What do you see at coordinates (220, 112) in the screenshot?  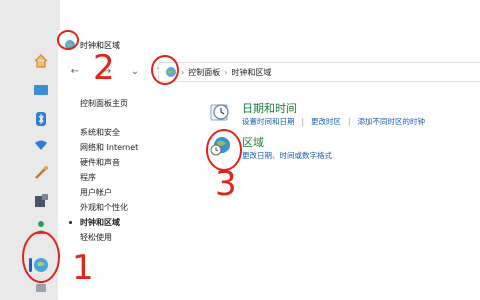 I see `clock-icon` at bounding box center [220, 112].